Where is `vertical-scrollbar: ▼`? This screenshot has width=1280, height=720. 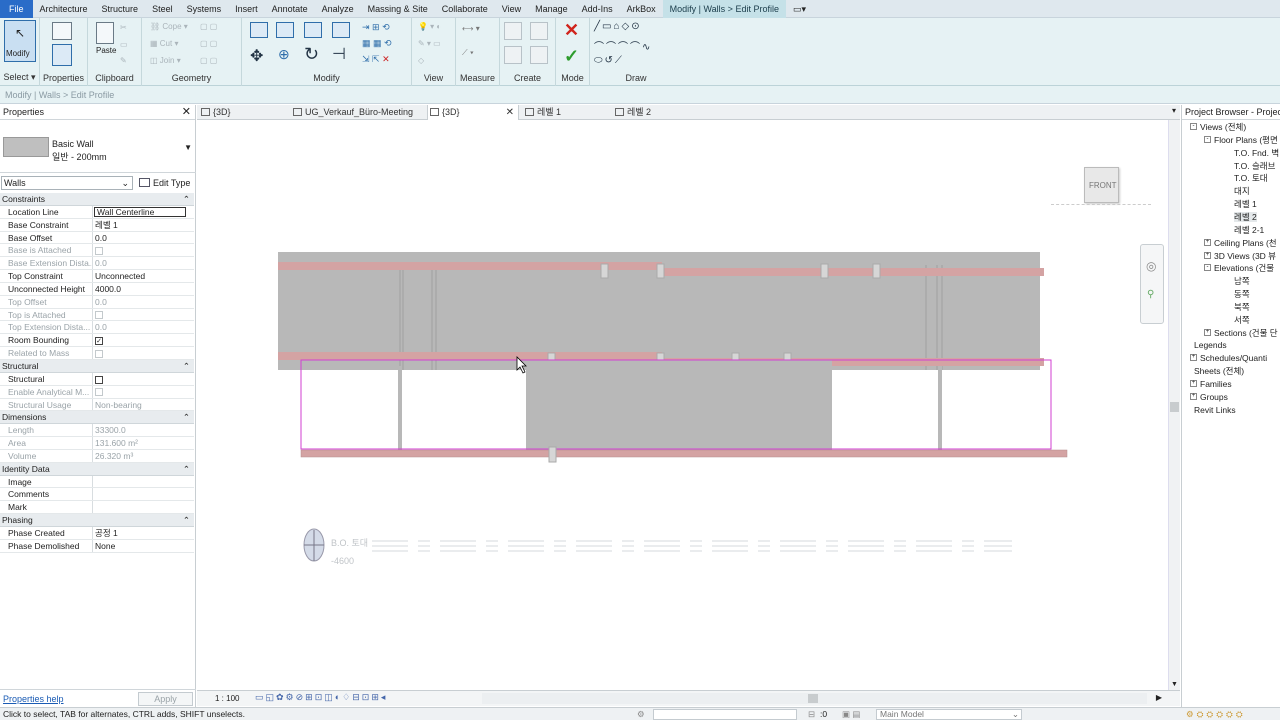 vertical-scrollbar: ▼ is located at coordinates (1174, 405).